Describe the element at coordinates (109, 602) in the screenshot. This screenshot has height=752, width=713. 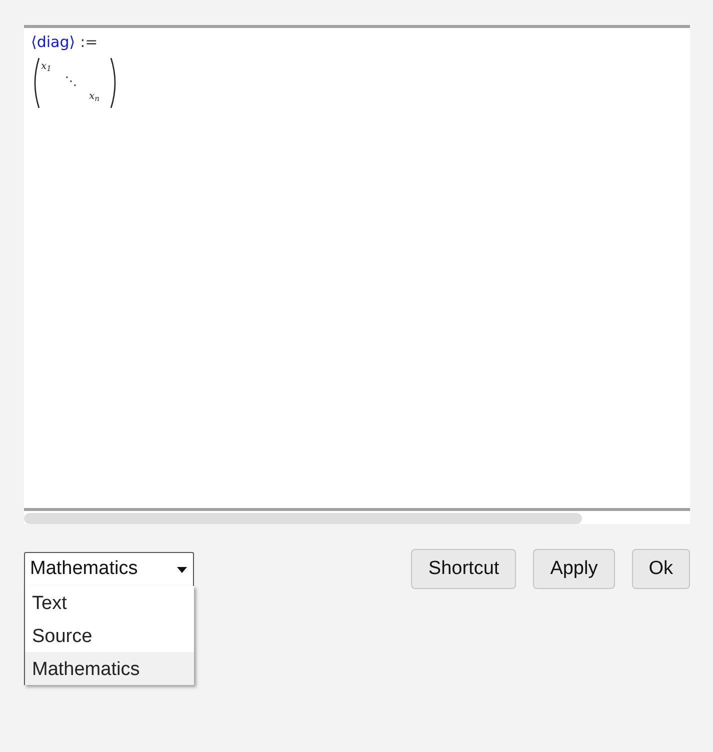
I see `dropdown-option: Text` at that location.